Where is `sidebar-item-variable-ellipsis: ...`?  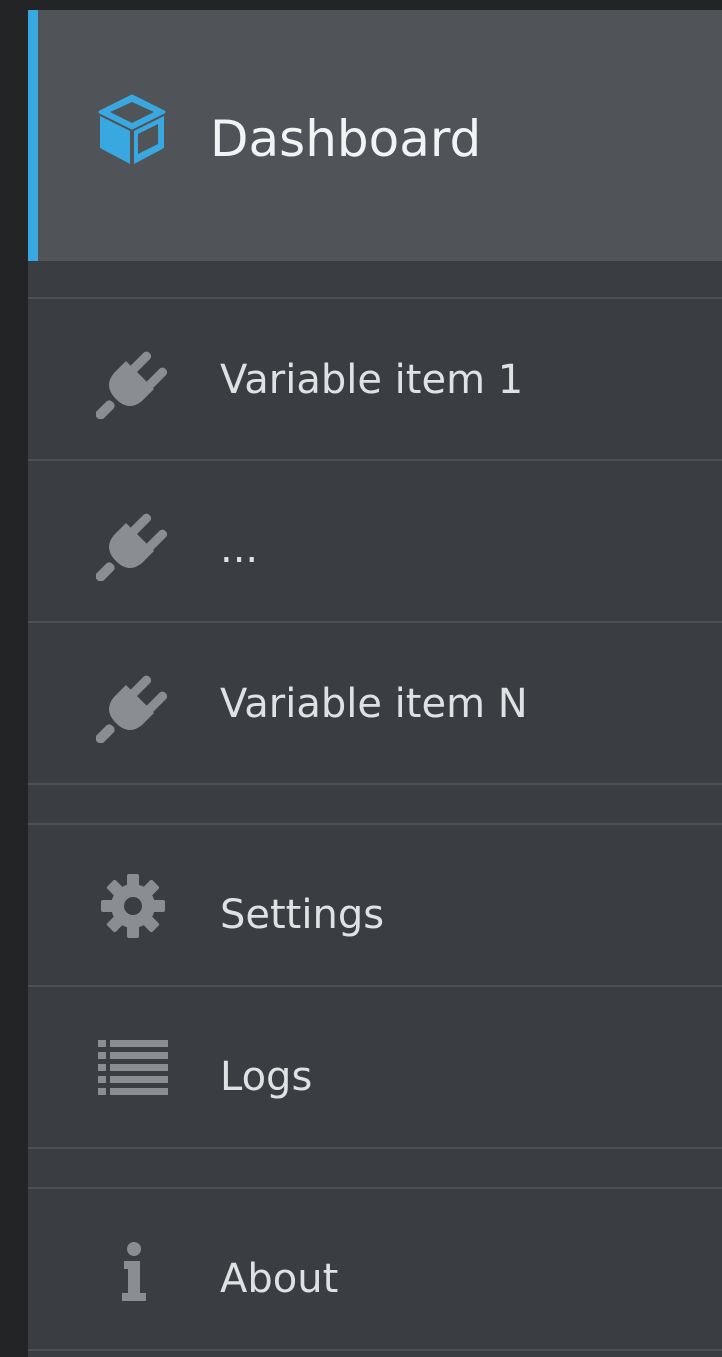
sidebar-item-variable-ellipsis: ... is located at coordinates (375, 541).